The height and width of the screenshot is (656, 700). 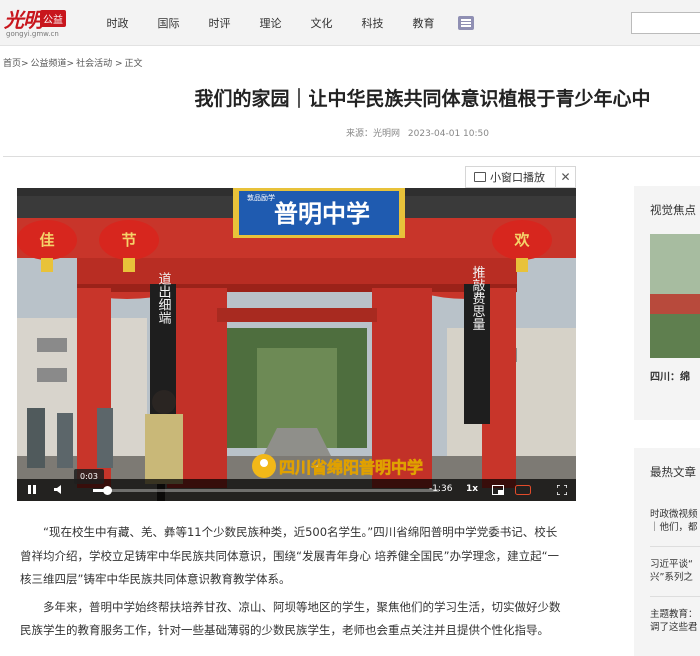 I want to click on nav-item-education: 教育, so click(x=423, y=23).